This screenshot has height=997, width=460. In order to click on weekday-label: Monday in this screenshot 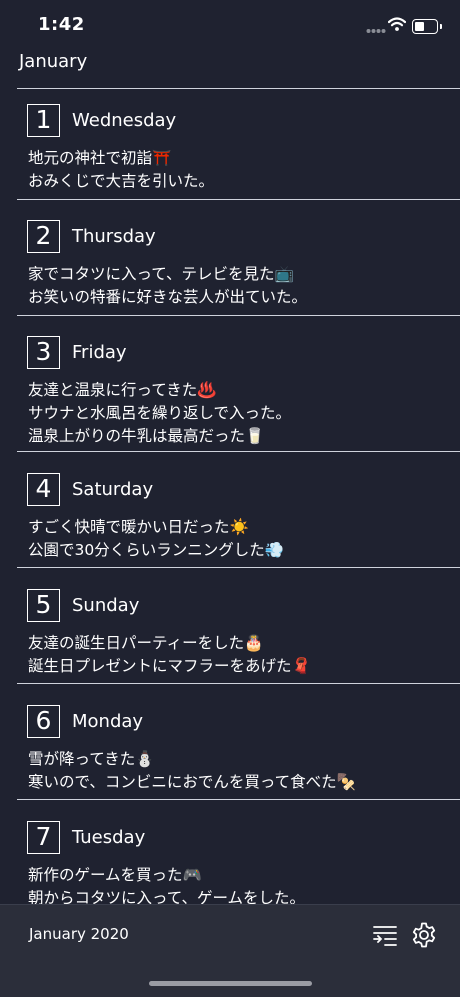, I will do `click(108, 721)`.